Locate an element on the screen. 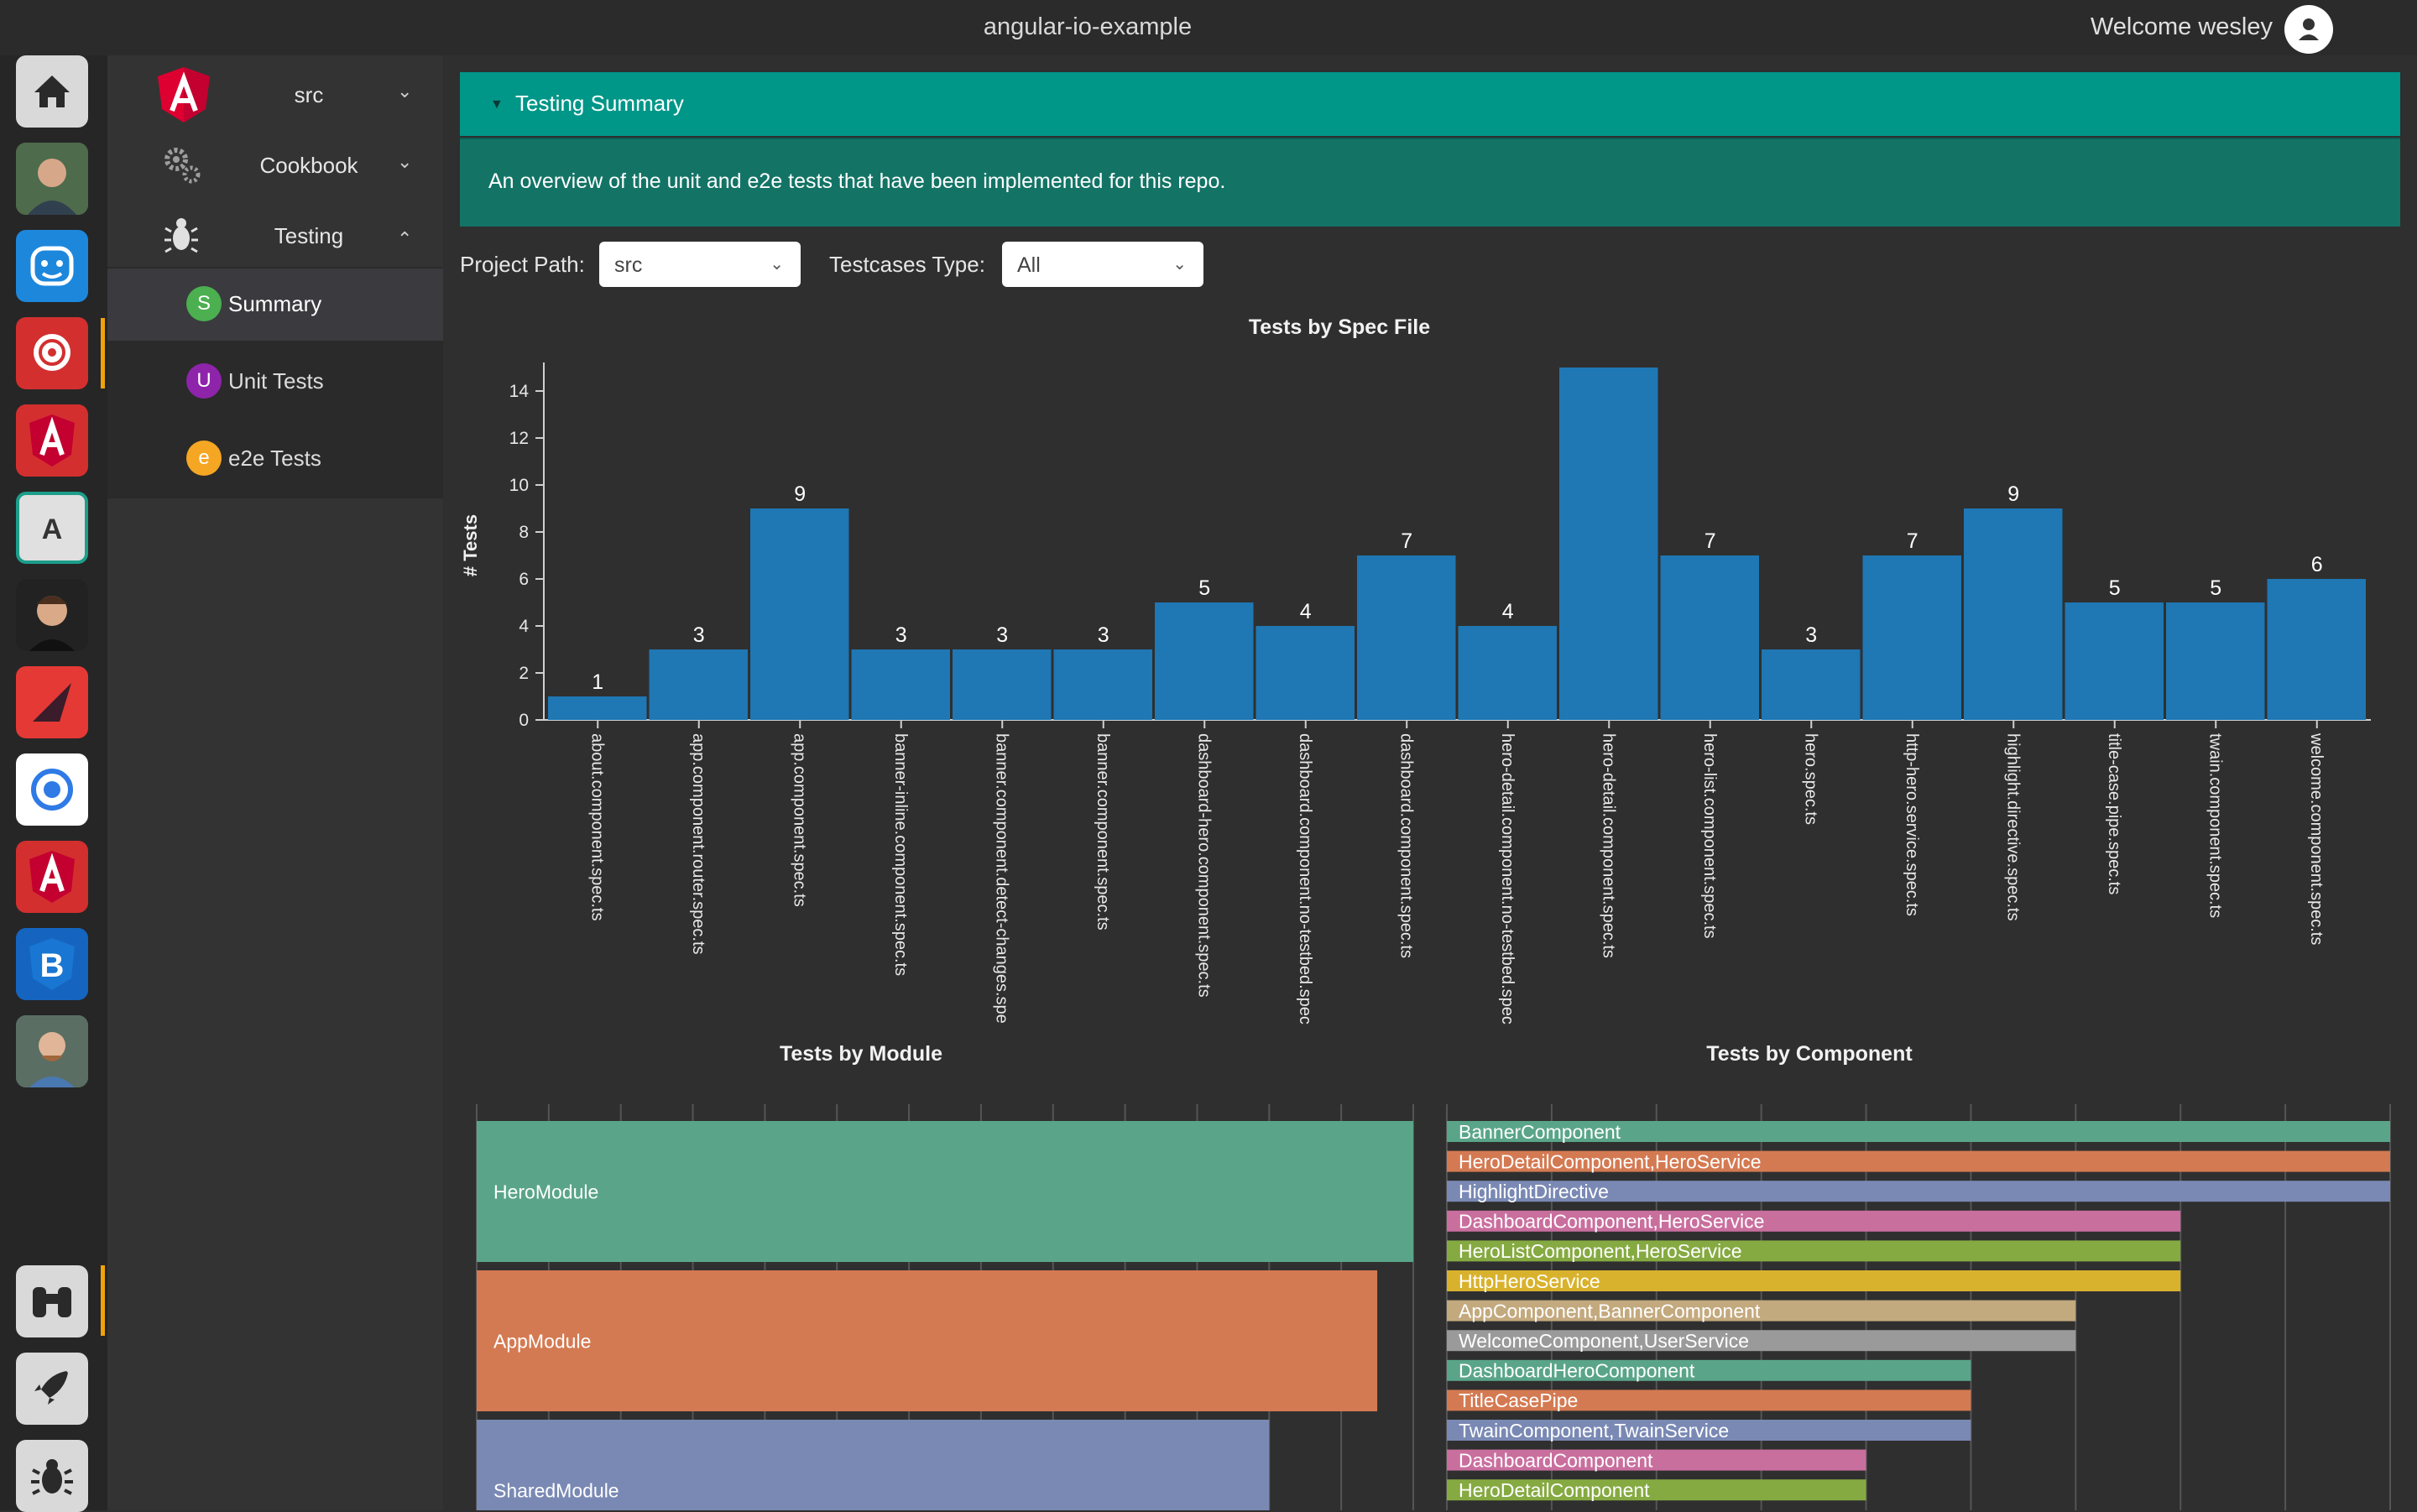 This screenshot has height=1512, width=2417. user-silhouette-icon is located at coordinates (2309, 29).